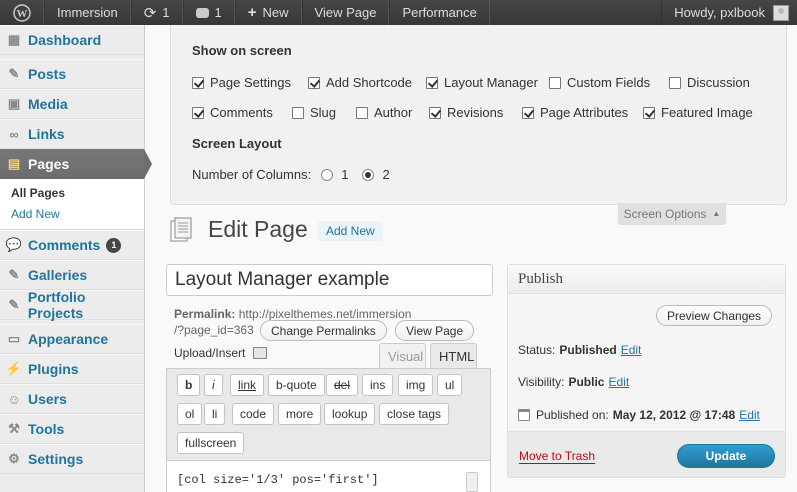 Image resolution: width=797 pixels, height=492 pixels. Describe the element at coordinates (599, 82) in the screenshot. I see `checkbox-custom-fields: Custom Fields` at that location.